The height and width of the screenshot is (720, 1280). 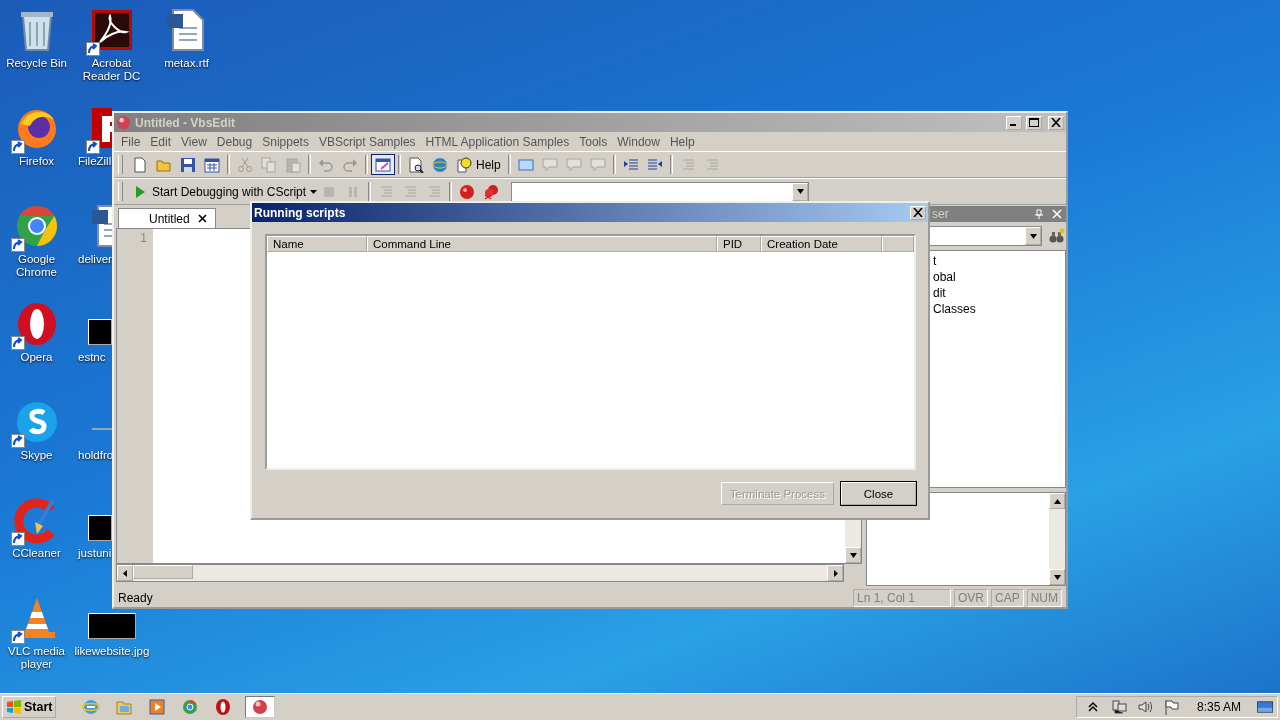 What do you see at coordinates (1034, 122) in the screenshot?
I see `maximize-icon` at bounding box center [1034, 122].